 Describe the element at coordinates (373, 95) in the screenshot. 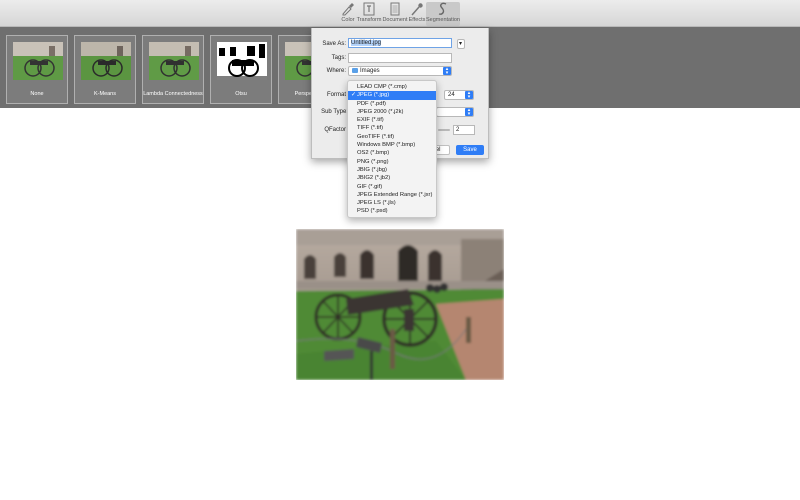

I see `menu-item-label: JPEG (*.jpg)` at that location.